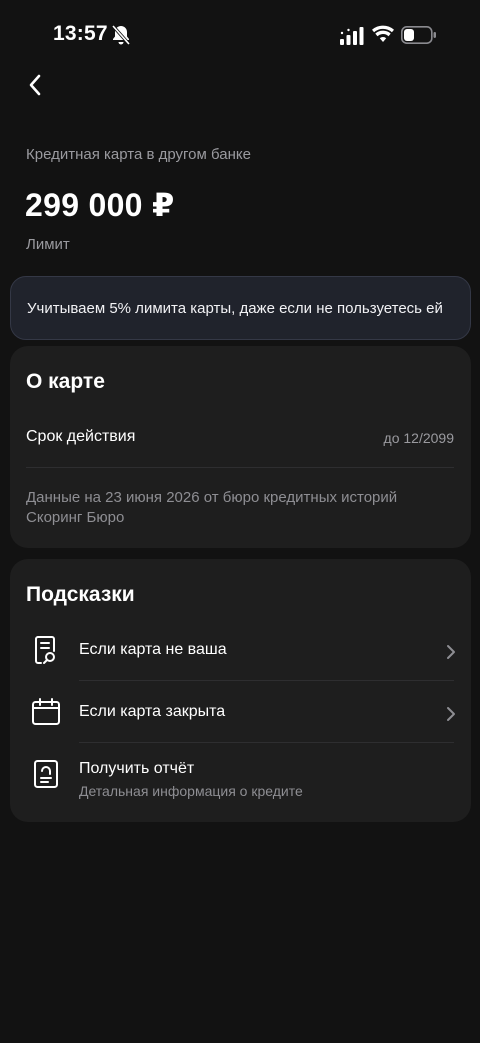 This screenshot has width=480, height=1043. What do you see at coordinates (153, 649) in the screenshot?
I see `tip-label: Если карта не ваша` at bounding box center [153, 649].